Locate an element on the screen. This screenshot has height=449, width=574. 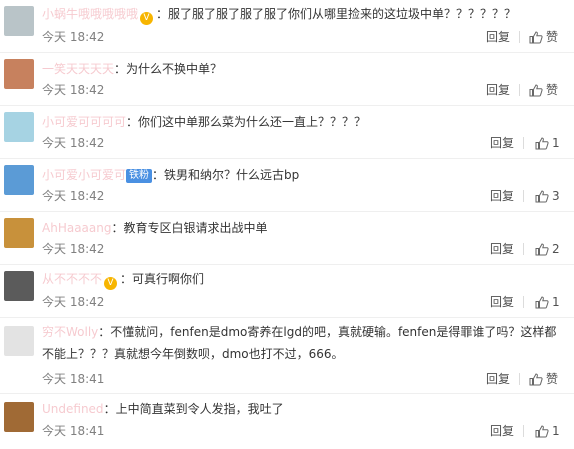
fan-badge: 铁粉 is located at coordinates (139, 176).